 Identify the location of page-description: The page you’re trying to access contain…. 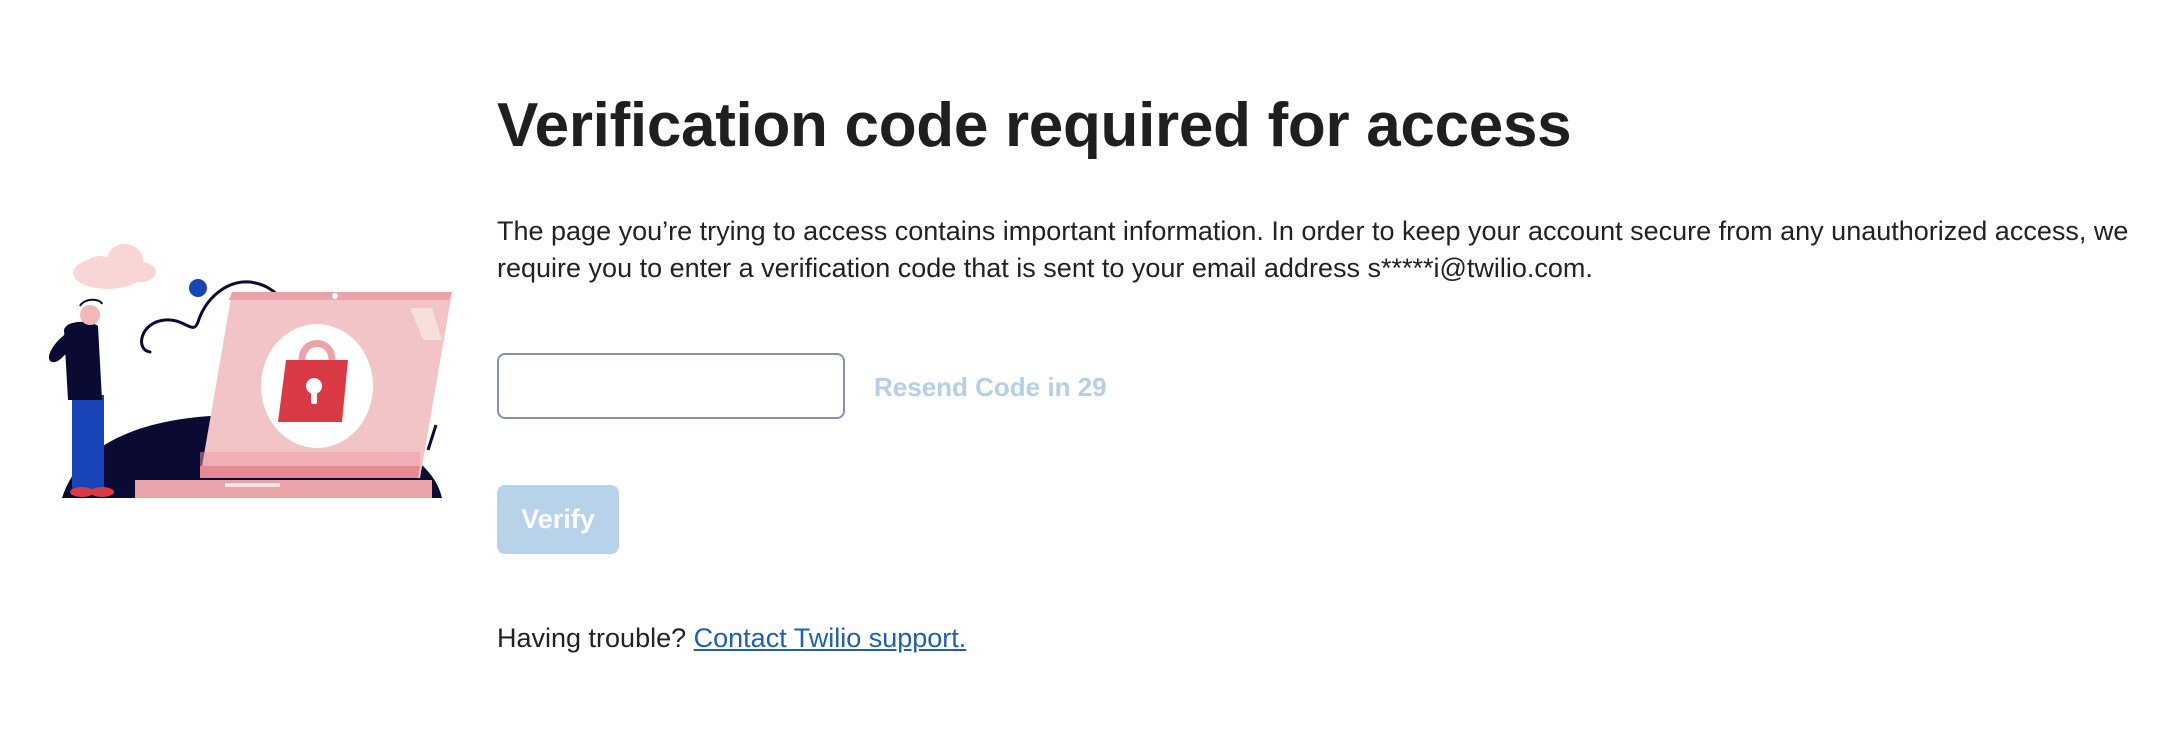
(1313, 249).